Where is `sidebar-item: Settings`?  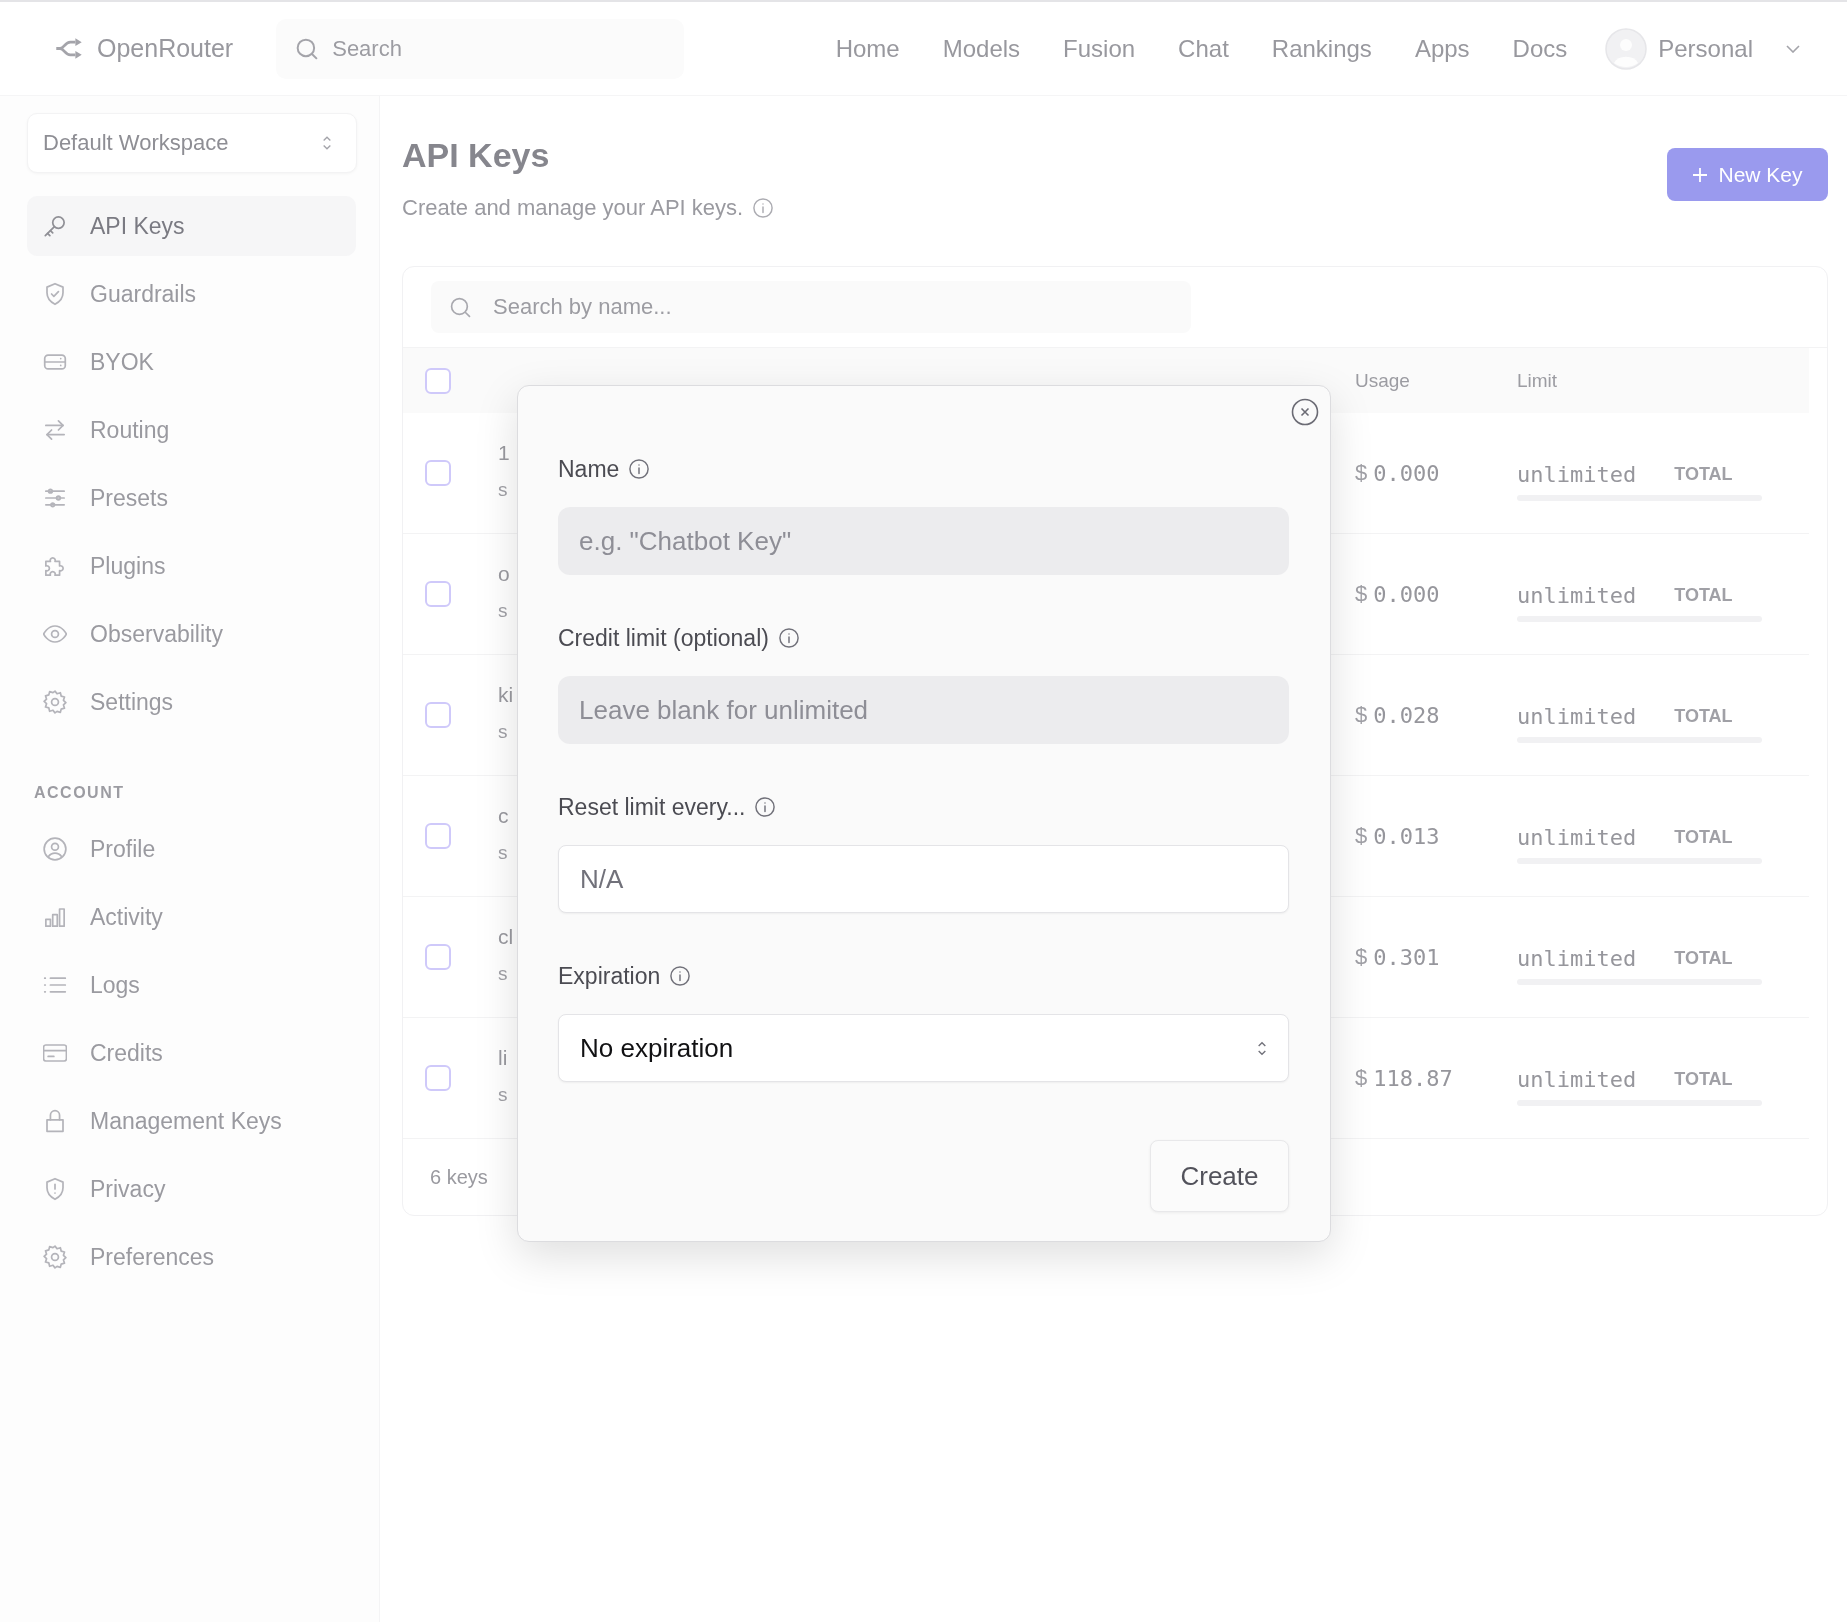 sidebar-item: Settings is located at coordinates (191, 702).